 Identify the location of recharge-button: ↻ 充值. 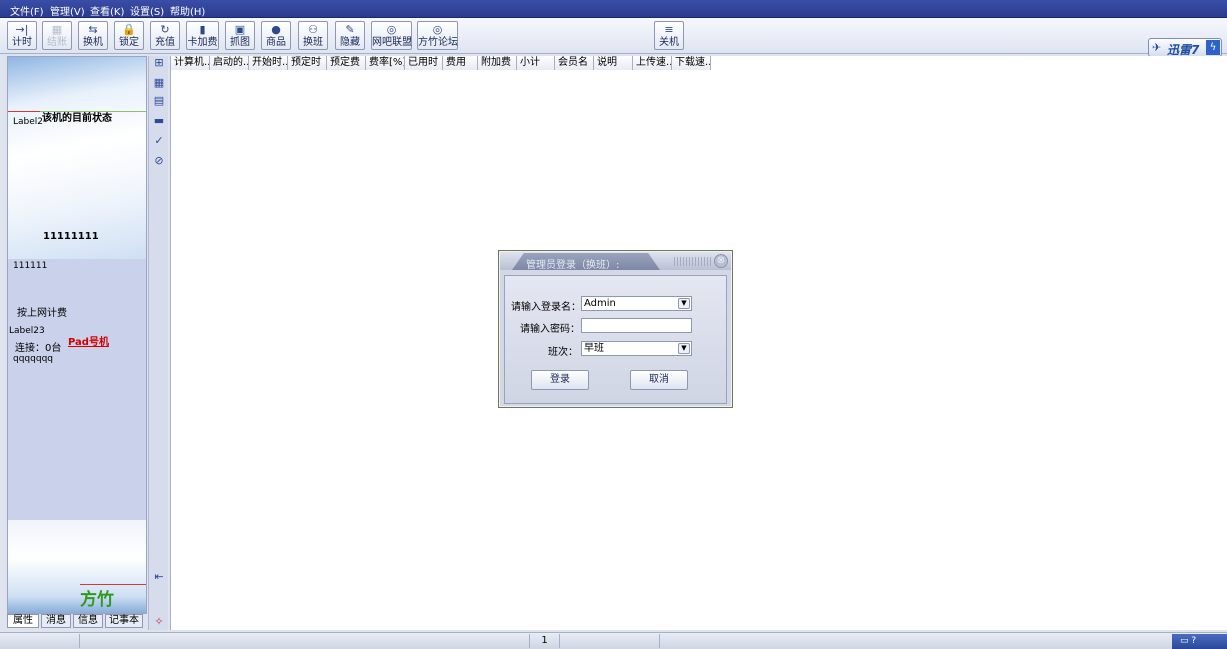
(165, 35).